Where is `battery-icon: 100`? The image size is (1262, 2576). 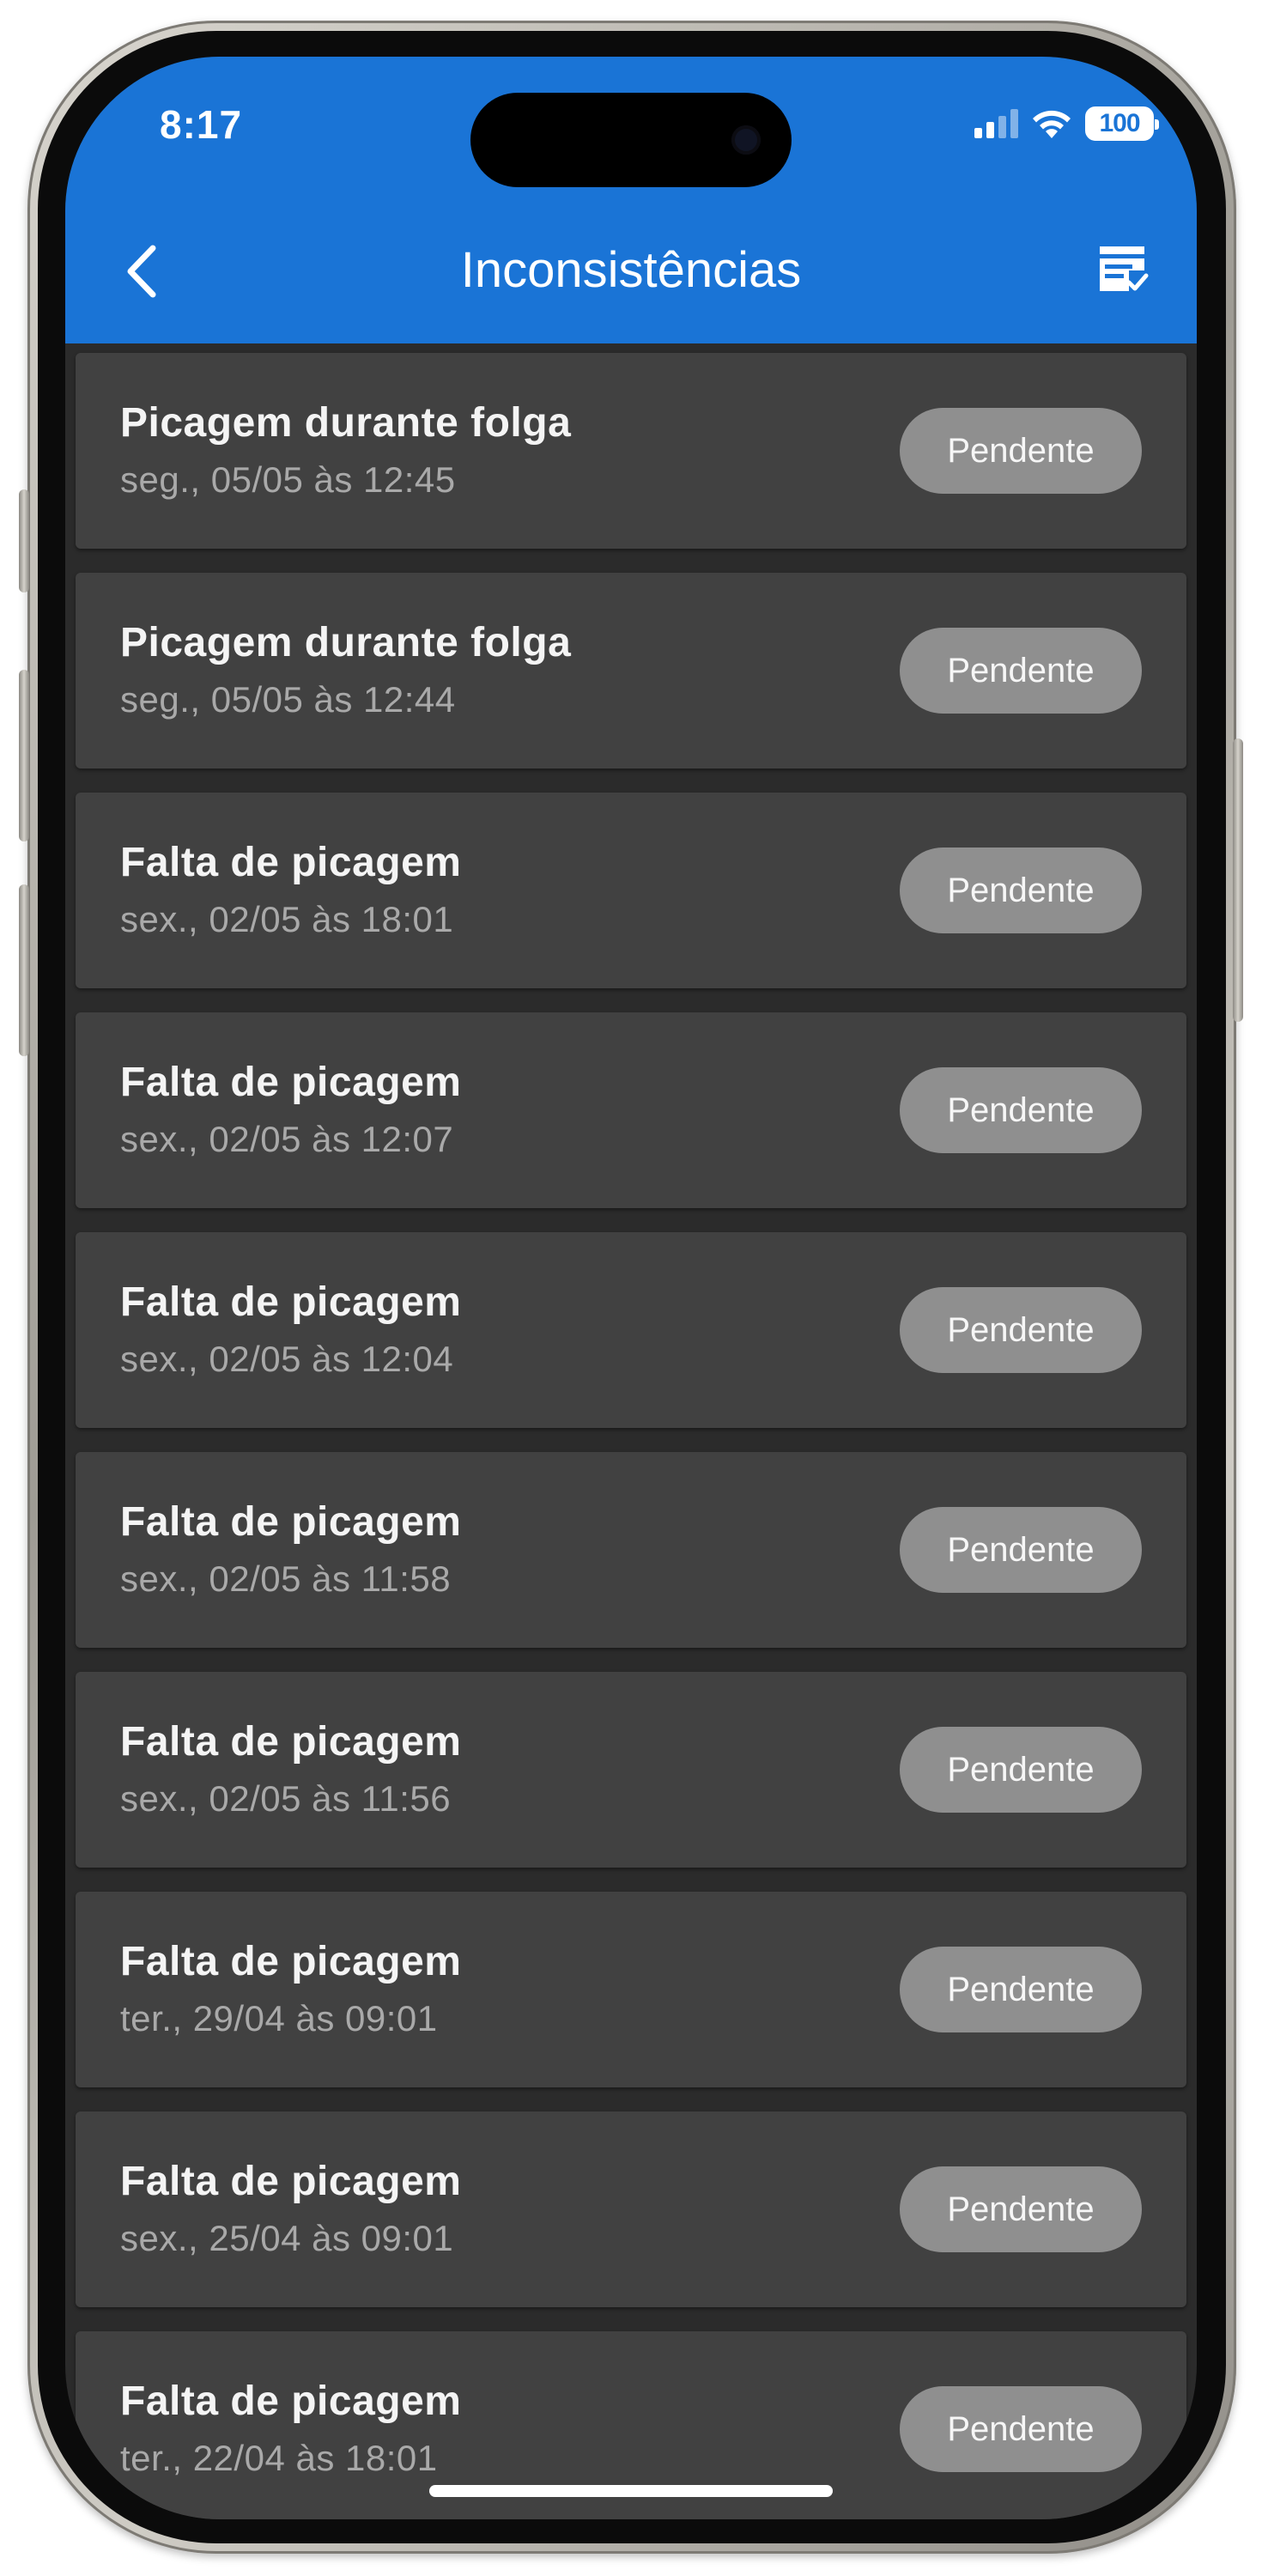 battery-icon: 100 is located at coordinates (1122, 123).